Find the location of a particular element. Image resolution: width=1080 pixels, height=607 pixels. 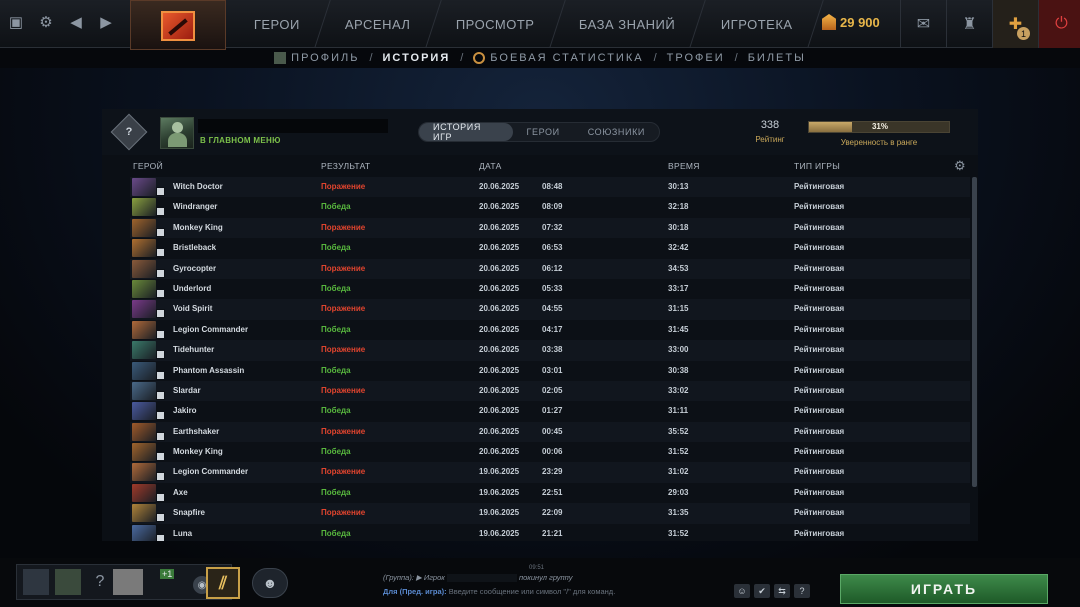

party-slot-medal is located at coordinates (128, 582).